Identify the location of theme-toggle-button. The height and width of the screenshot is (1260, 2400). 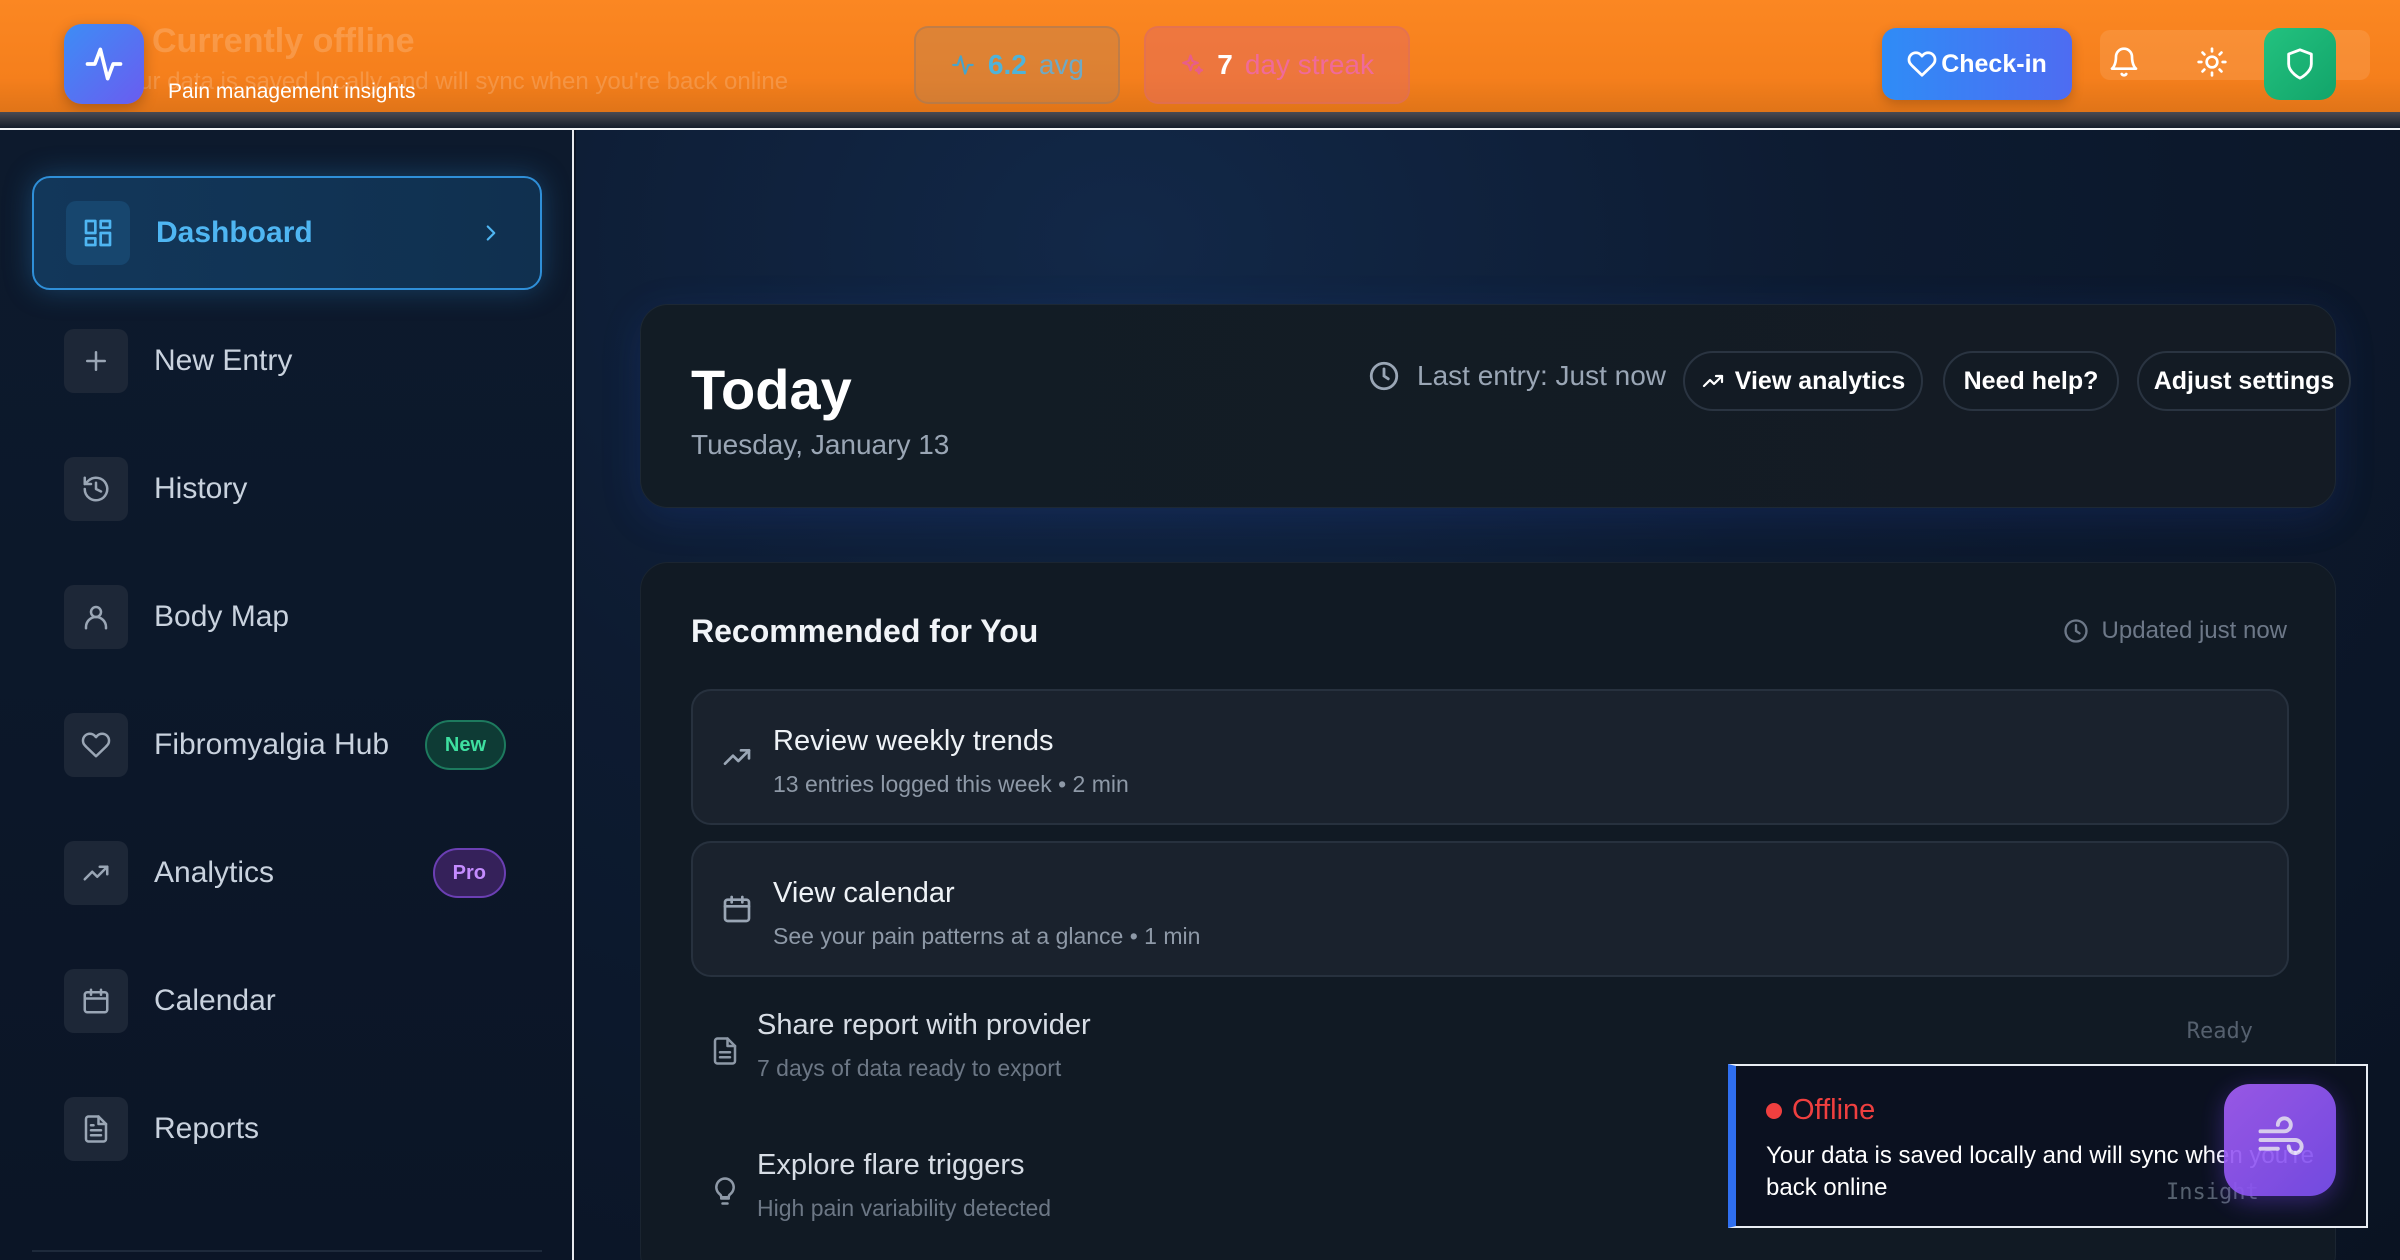
(2212, 62).